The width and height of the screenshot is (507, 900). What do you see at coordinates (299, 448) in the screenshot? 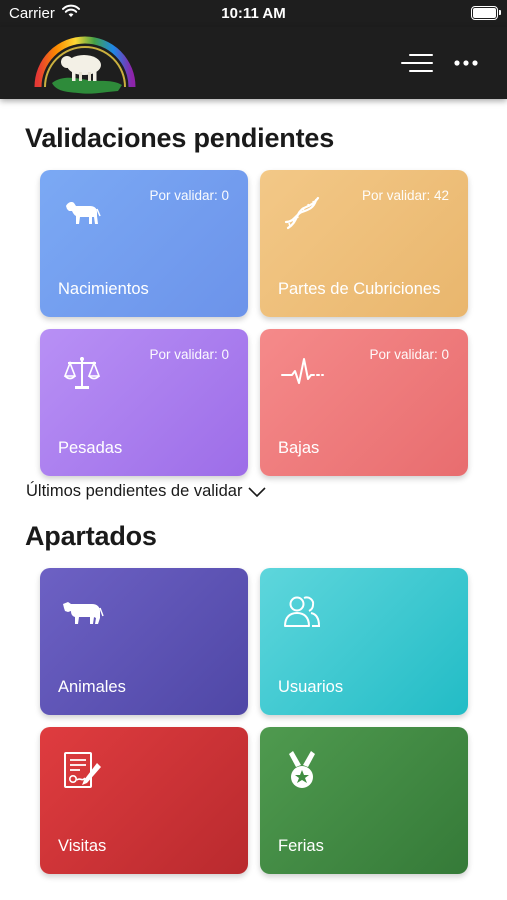
I see `bajas-label: Bajas` at bounding box center [299, 448].